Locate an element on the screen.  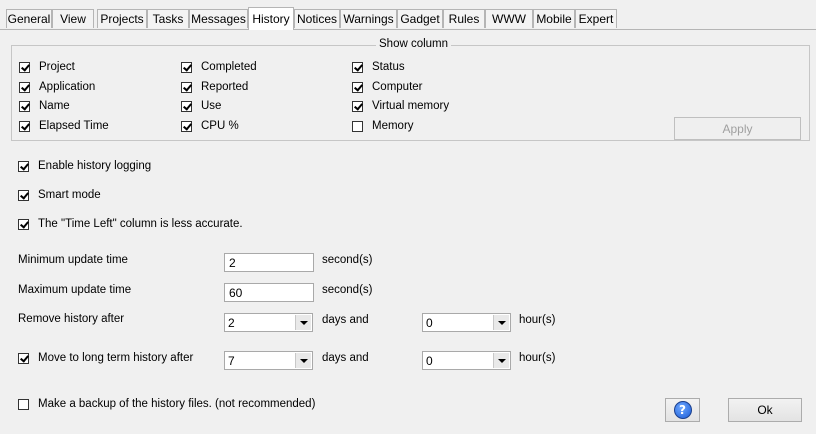
tab-notices: Notices is located at coordinates (317, 18).